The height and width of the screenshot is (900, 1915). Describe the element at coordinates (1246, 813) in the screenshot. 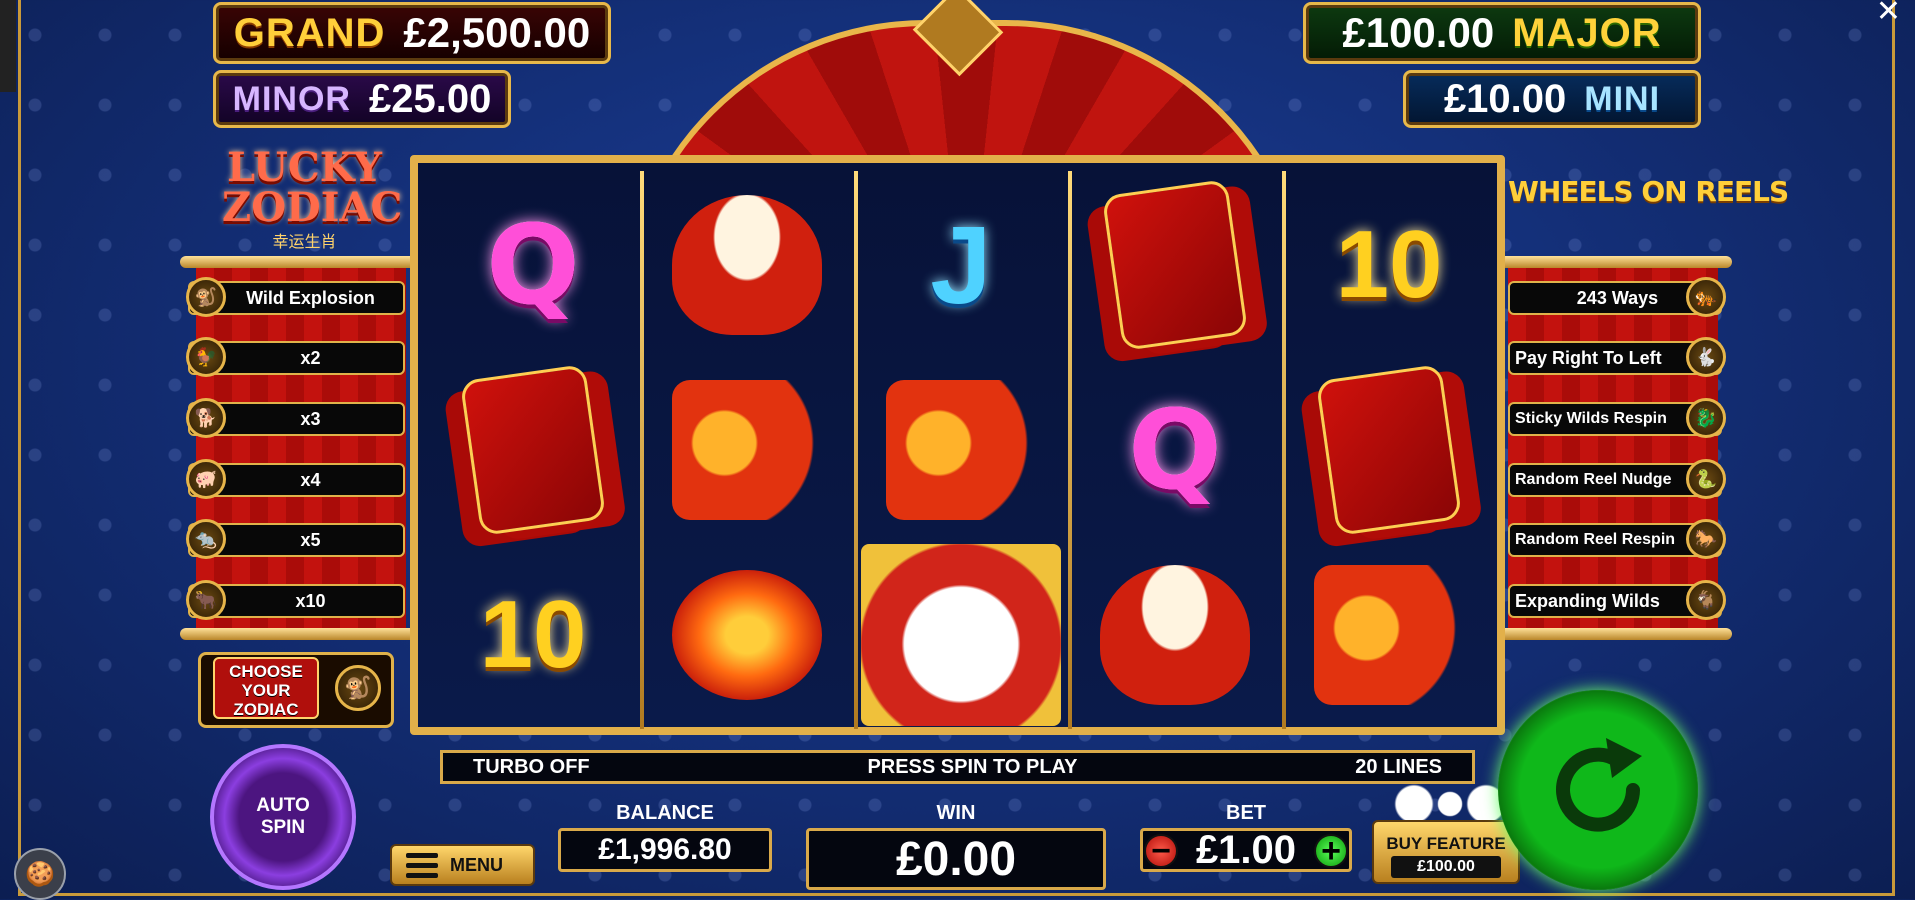

I see `bet-label: BET` at that location.